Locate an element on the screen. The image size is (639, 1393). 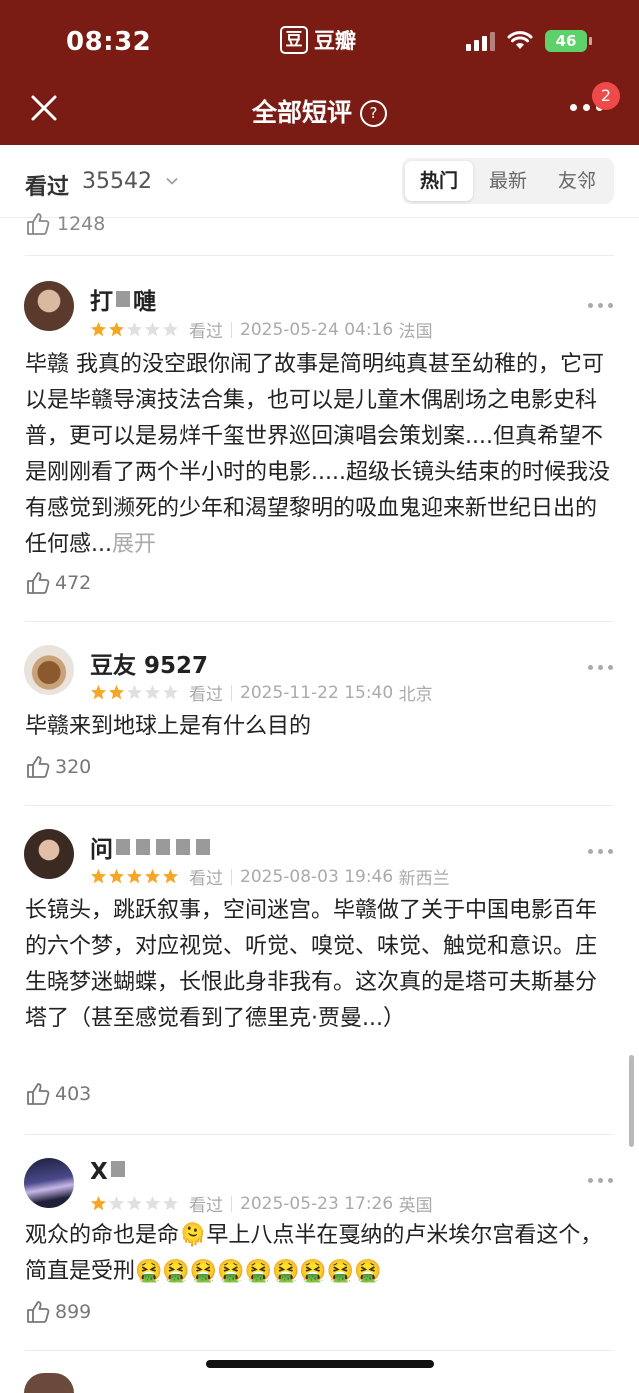
like-button: 320 is located at coordinates (58, 767).